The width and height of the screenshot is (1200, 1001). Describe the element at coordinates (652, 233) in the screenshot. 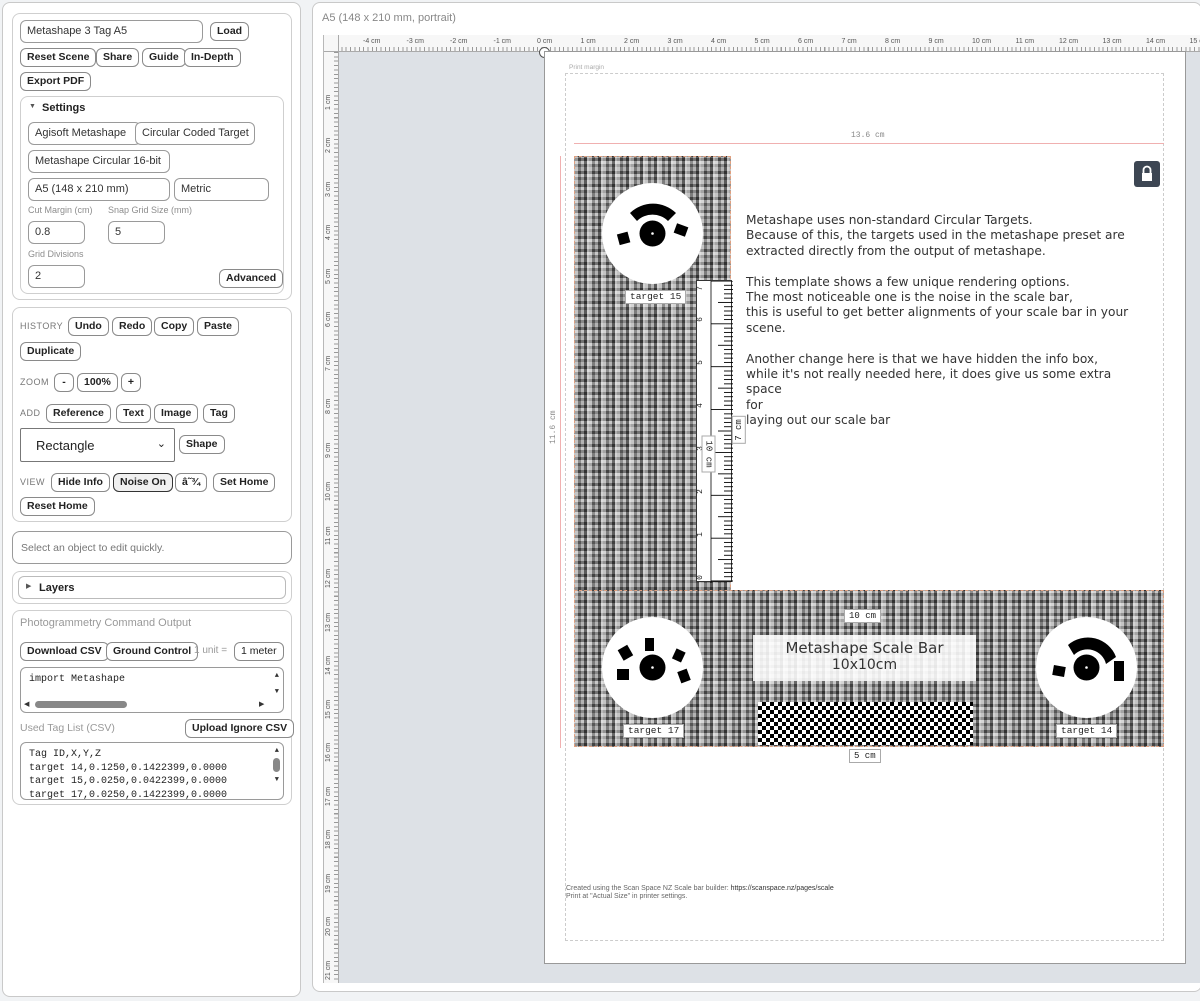

I see `target-15-marker` at that location.